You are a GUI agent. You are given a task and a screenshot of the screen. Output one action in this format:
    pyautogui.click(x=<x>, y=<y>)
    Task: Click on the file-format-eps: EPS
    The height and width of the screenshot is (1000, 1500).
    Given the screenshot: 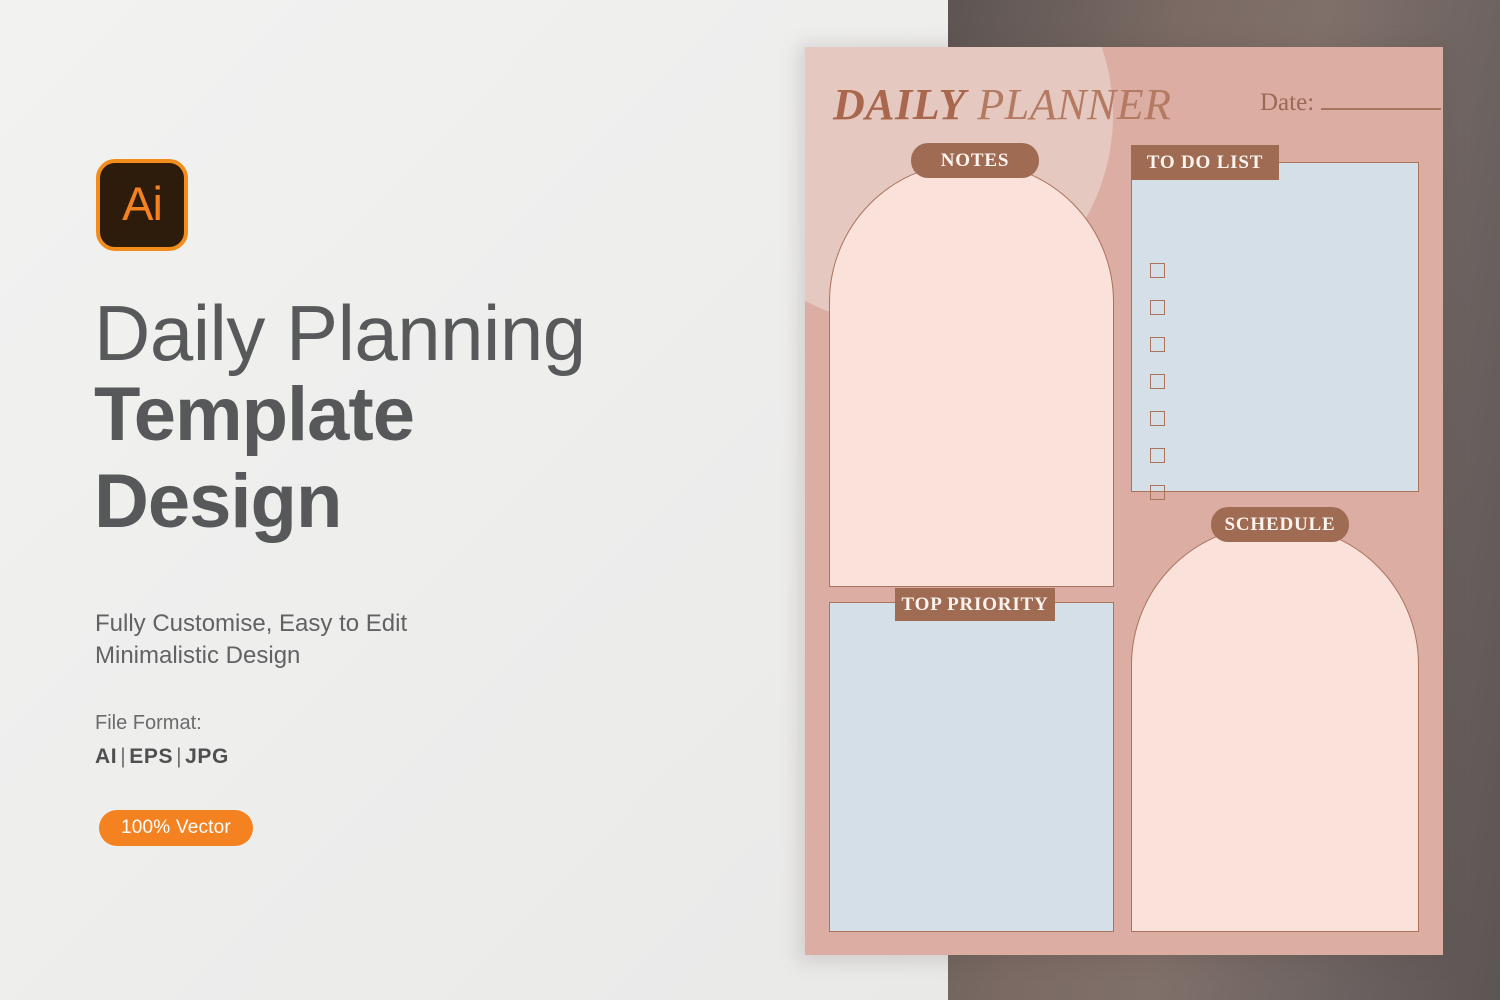 What is the action you would take?
    pyautogui.click(x=151, y=756)
    